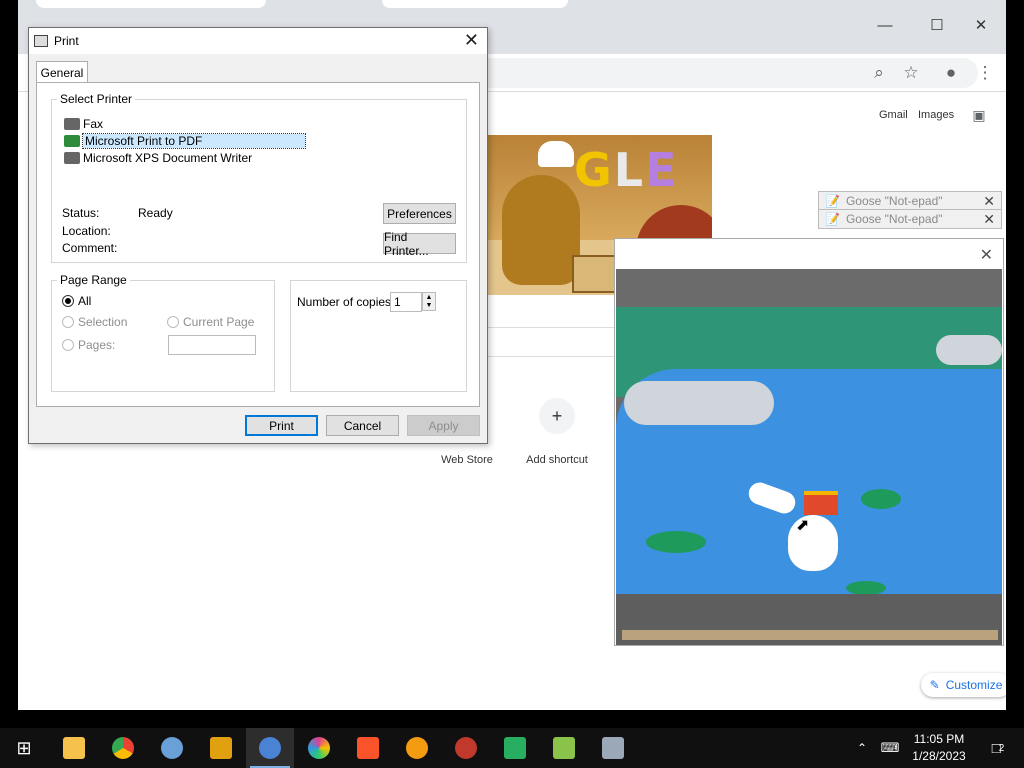 The height and width of the screenshot is (768, 1024). Describe the element at coordinates (998, 748) in the screenshot. I see `notification-button: □ 2` at that location.